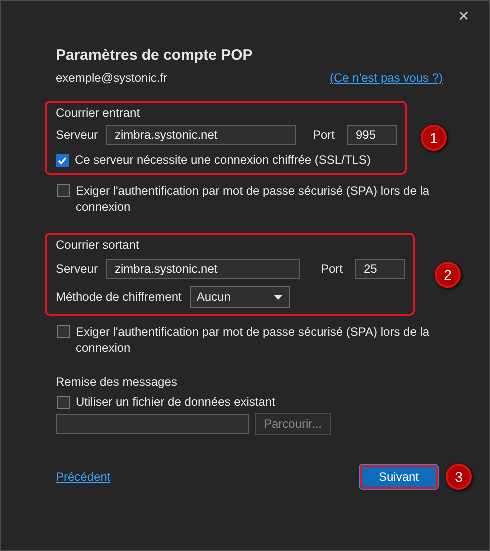 Image resolution: width=490 pixels, height=551 pixels. What do you see at coordinates (176, 402) in the screenshot?
I see `checkbox-label: Utiliser un fichier de données existant` at bounding box center [176, 402].